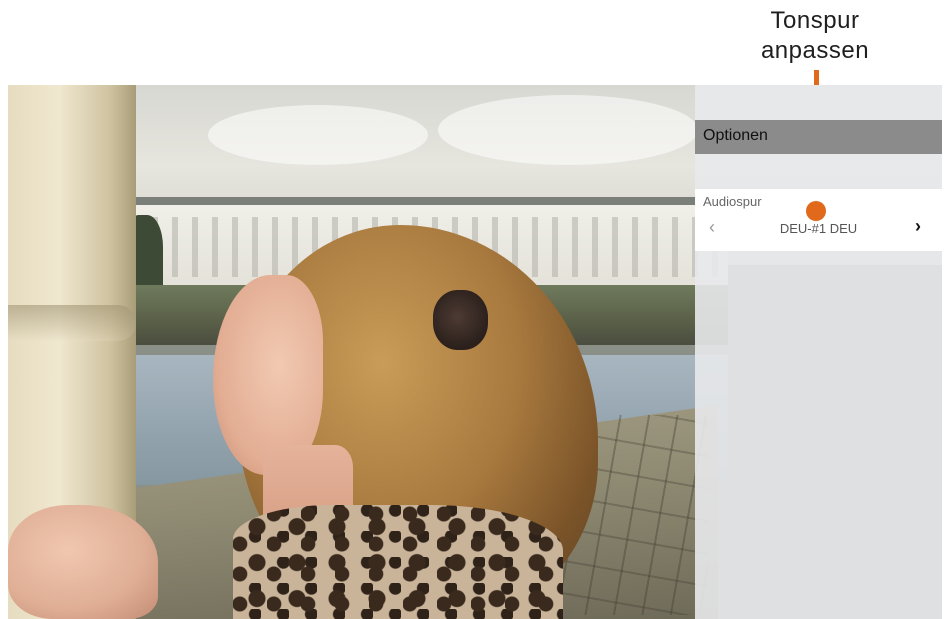 Image resolution: width=948 pixels, height=619 pixels. Describe the element at coordinates (398, 562) in the screenshot. I see `video-woman-coat` at that location.